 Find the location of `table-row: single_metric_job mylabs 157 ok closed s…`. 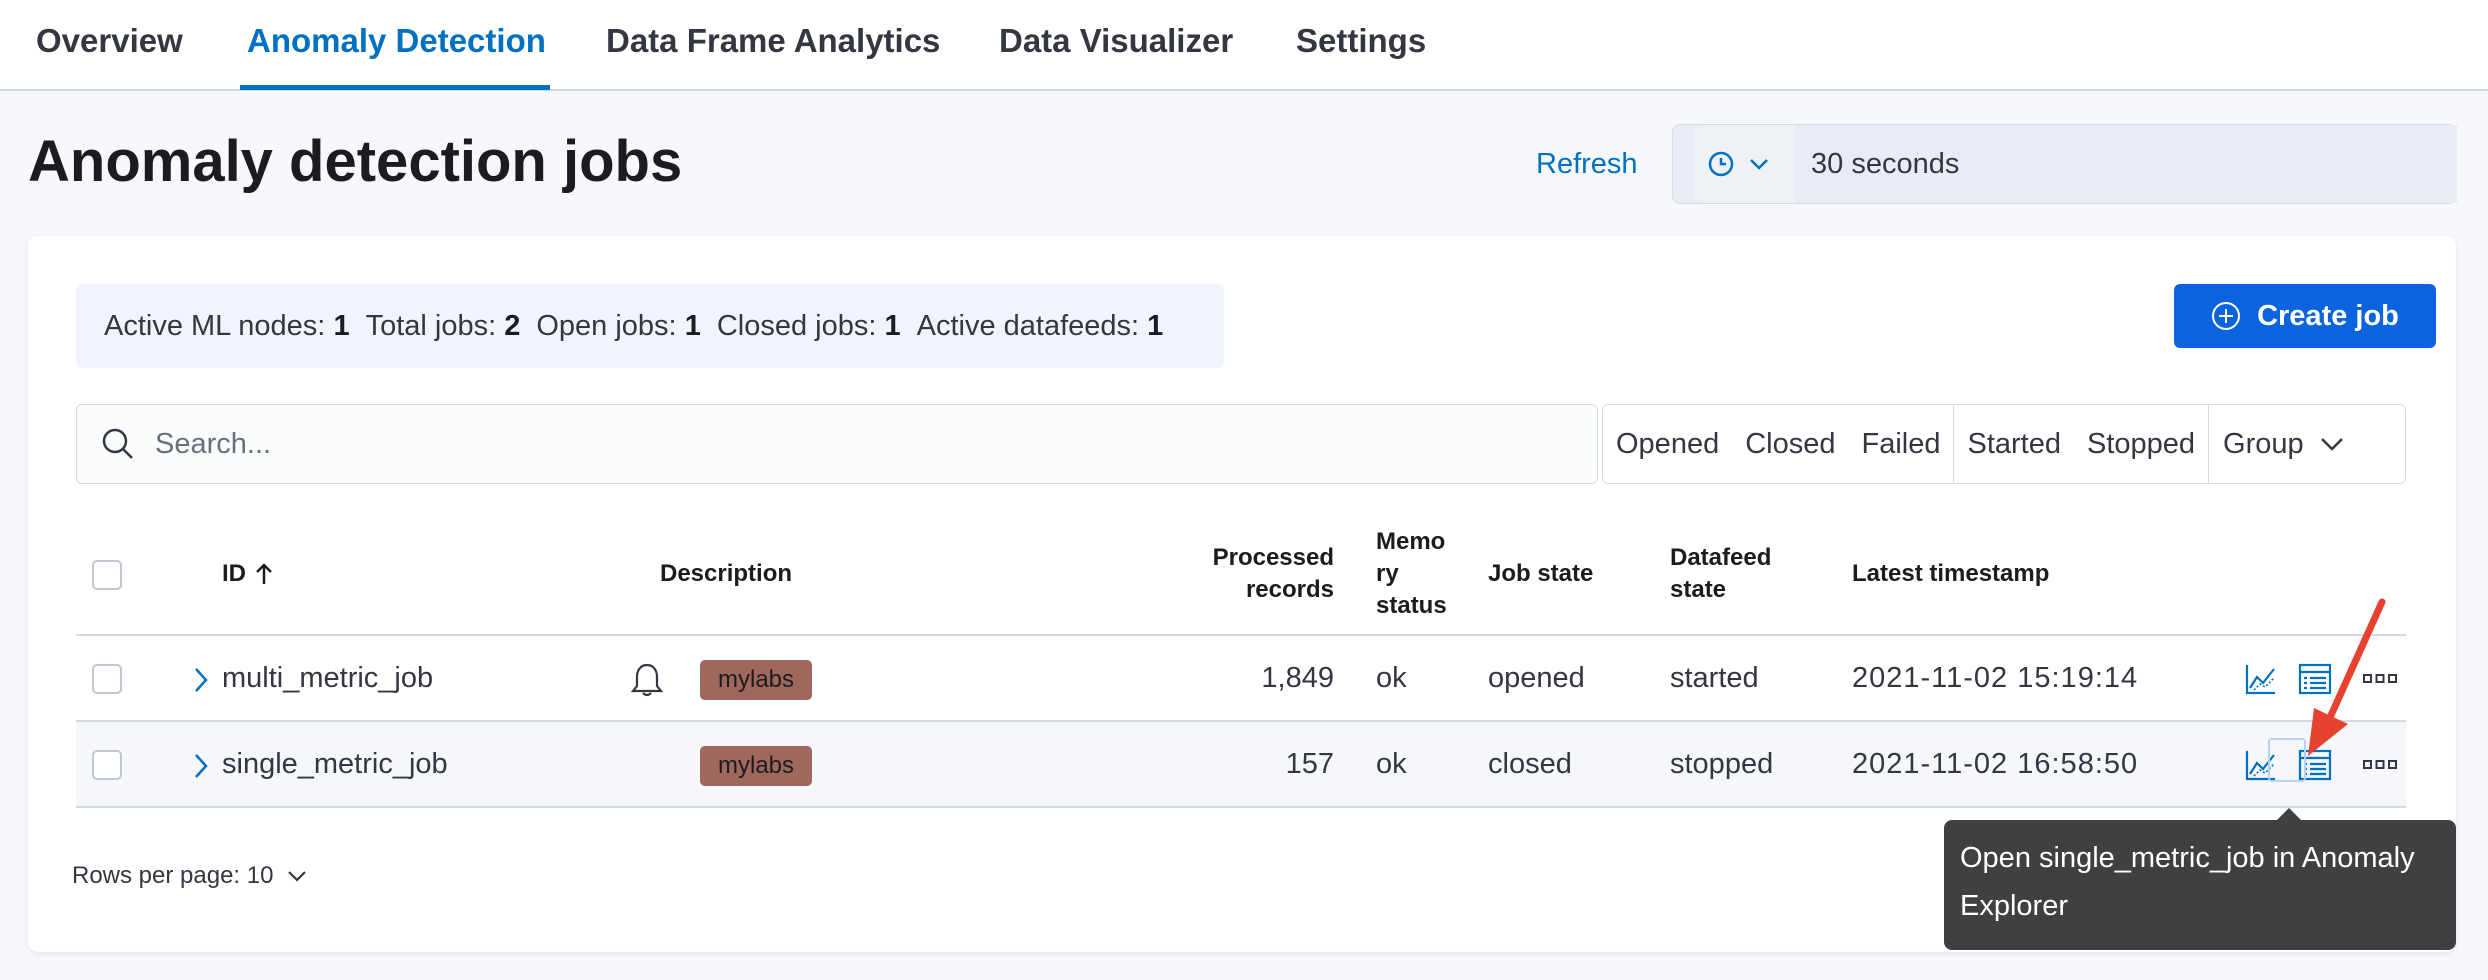

table-row: single_metric_job mylabs 157 ok closed s… is located at coordinates (1241, 765).